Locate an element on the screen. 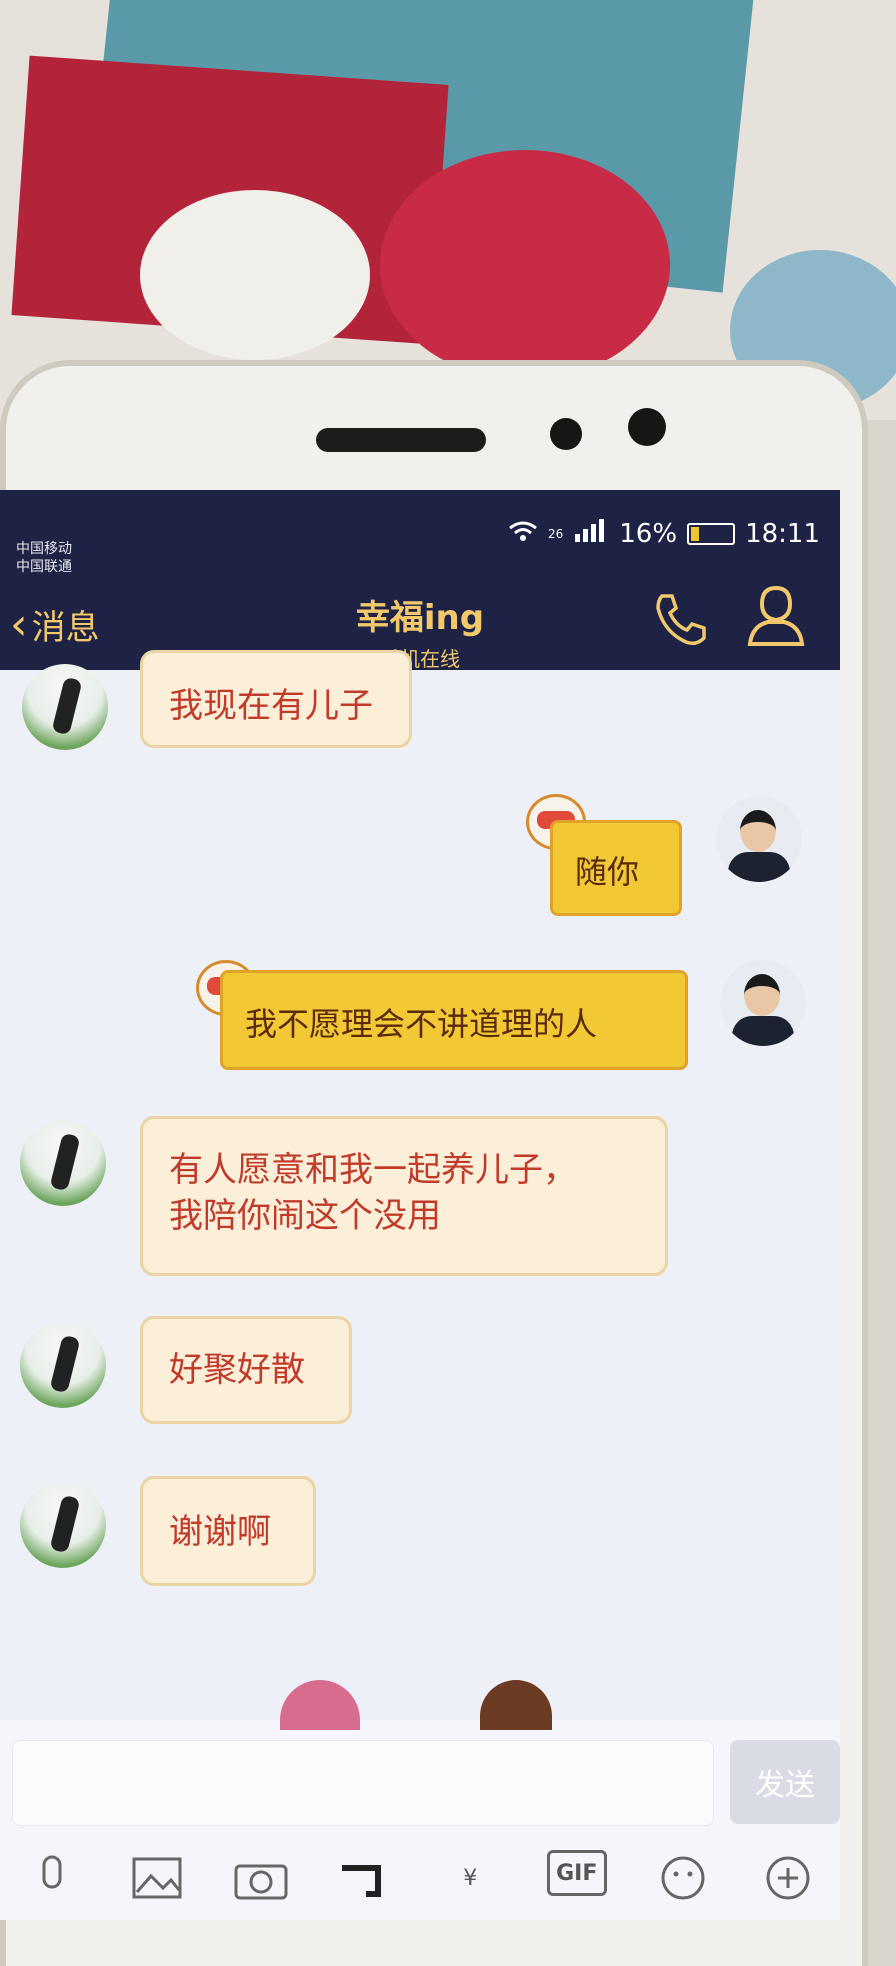 Image resolution: width=896 pixels, height=1966 pixels. input-bar: 发送 ¥ GIF is located at coordinates (420, 1825).